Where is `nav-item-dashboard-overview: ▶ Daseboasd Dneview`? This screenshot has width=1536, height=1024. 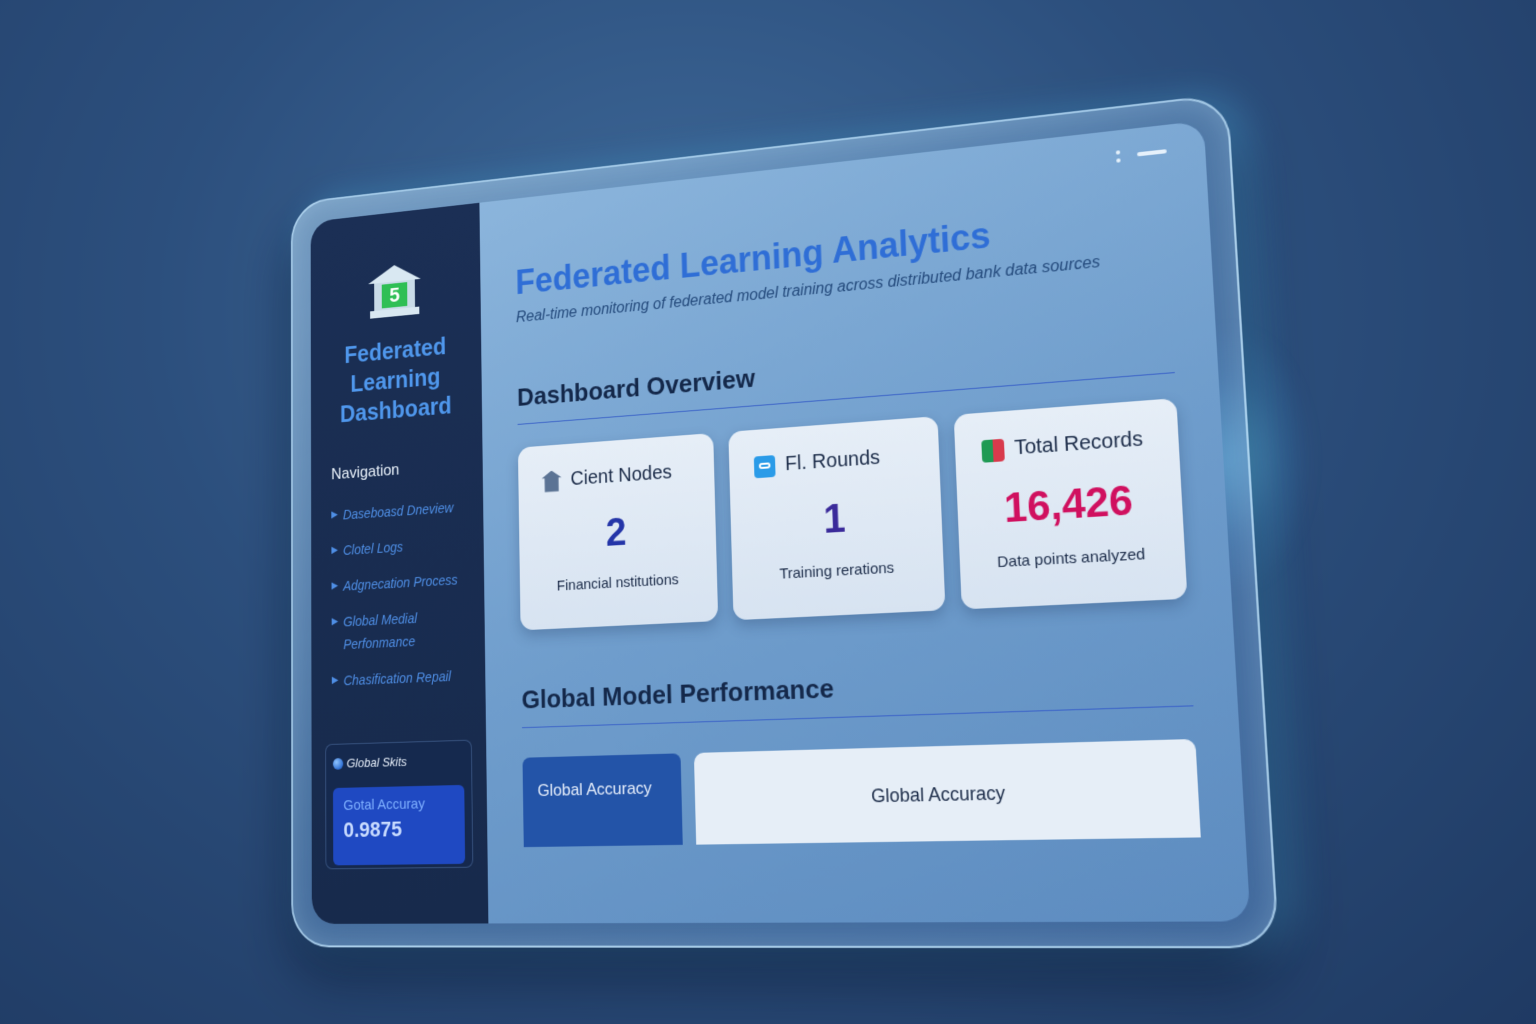
nav-item-dashboard-overview: ▶ Daseboasd Dneview is located at coordinates (400, 511).